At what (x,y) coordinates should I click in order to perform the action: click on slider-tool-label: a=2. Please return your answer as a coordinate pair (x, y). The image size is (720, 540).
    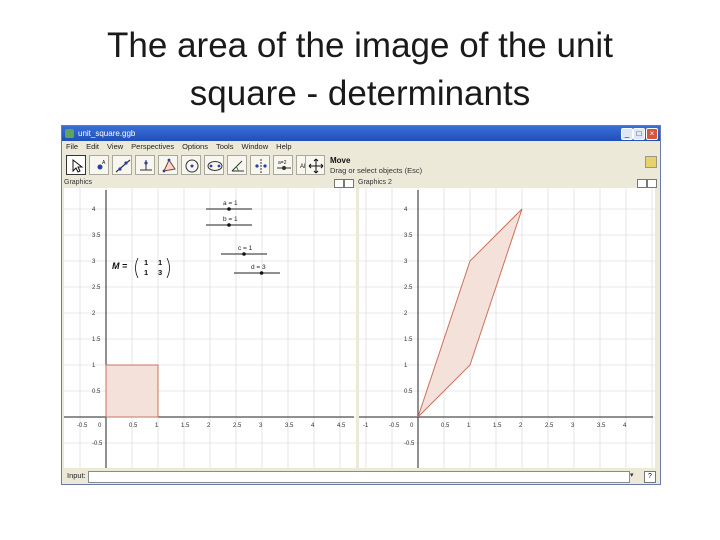
    Looking at the image, I should click on (282, 163).